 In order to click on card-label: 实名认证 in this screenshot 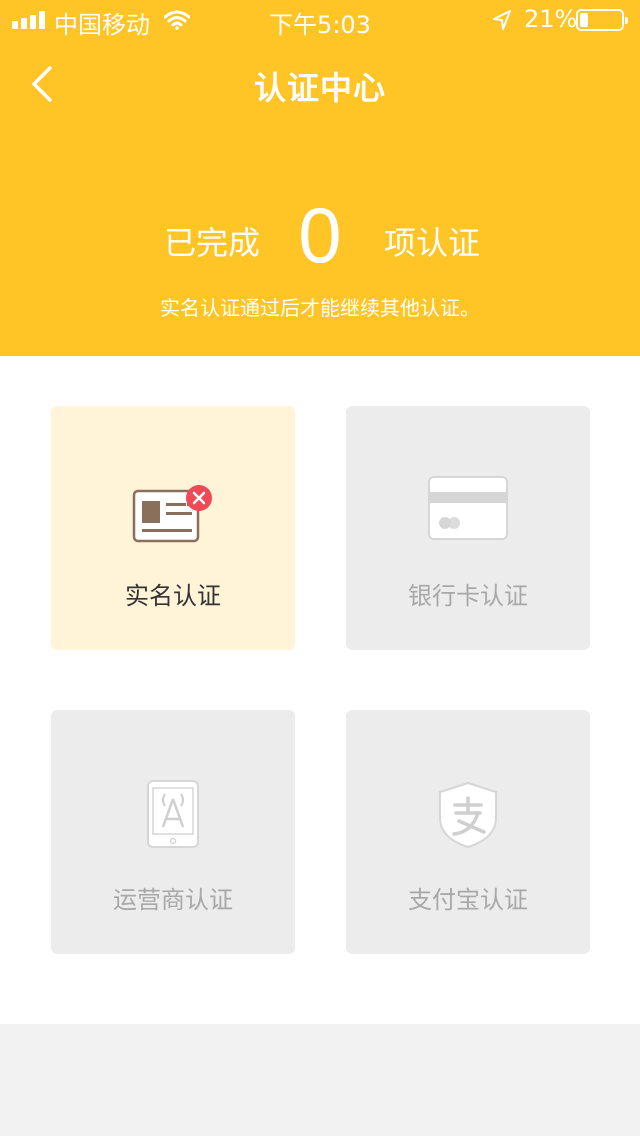, I will do `click(173, 596)`.